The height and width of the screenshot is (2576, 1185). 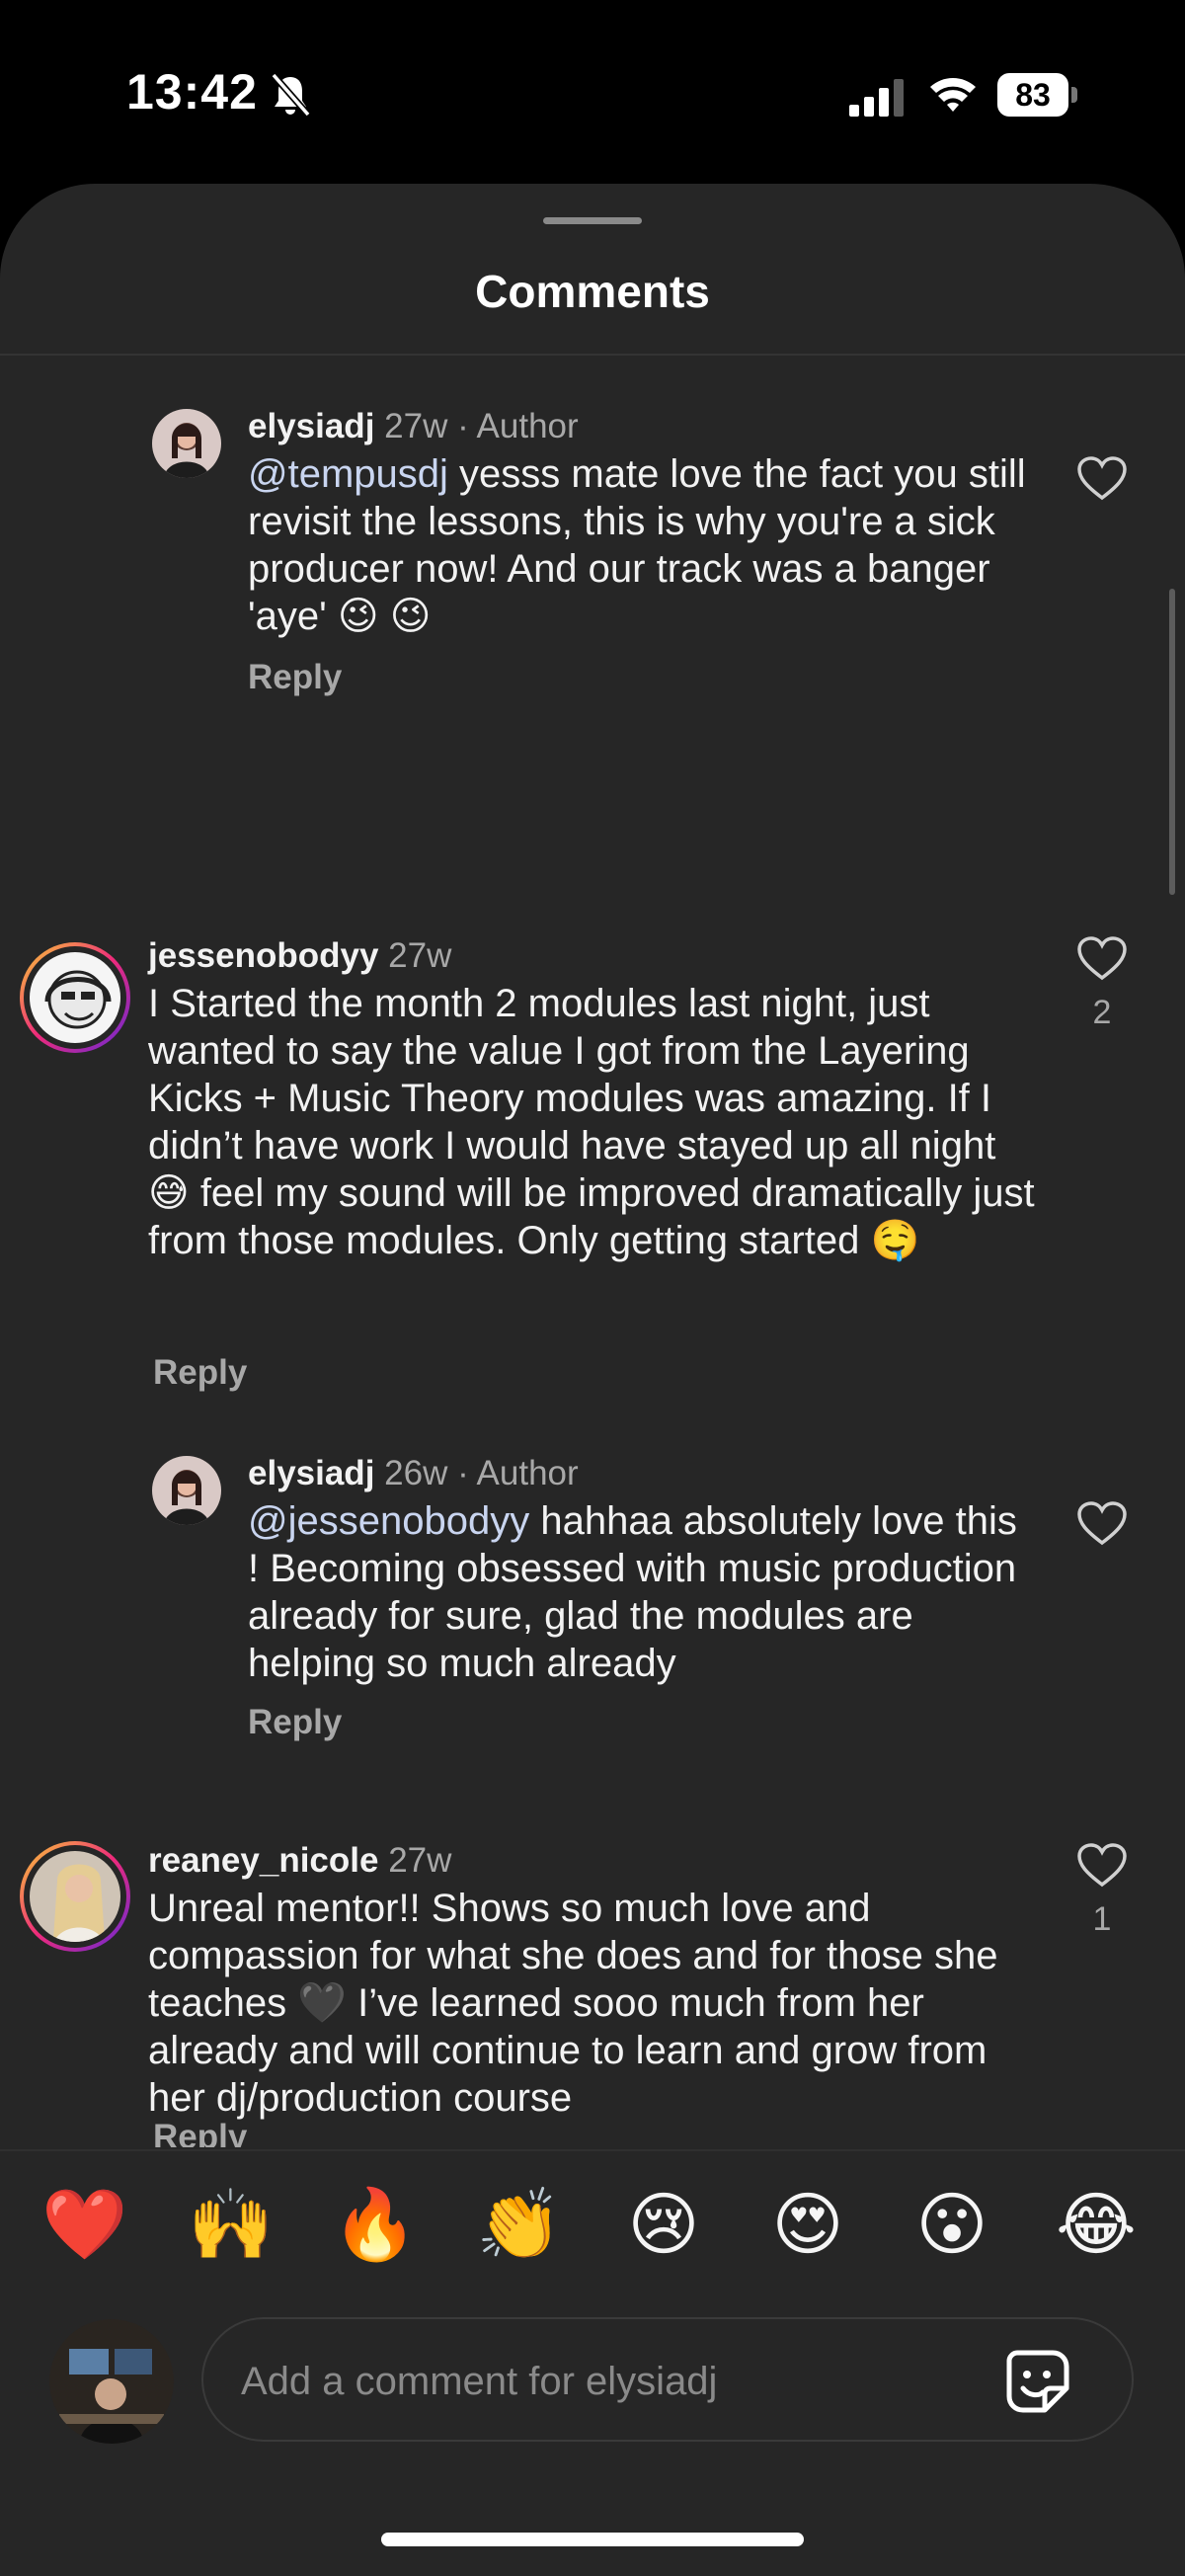 I want to click on comment-meta: elysiadj 27w · Author, so click(x=414, y=426).